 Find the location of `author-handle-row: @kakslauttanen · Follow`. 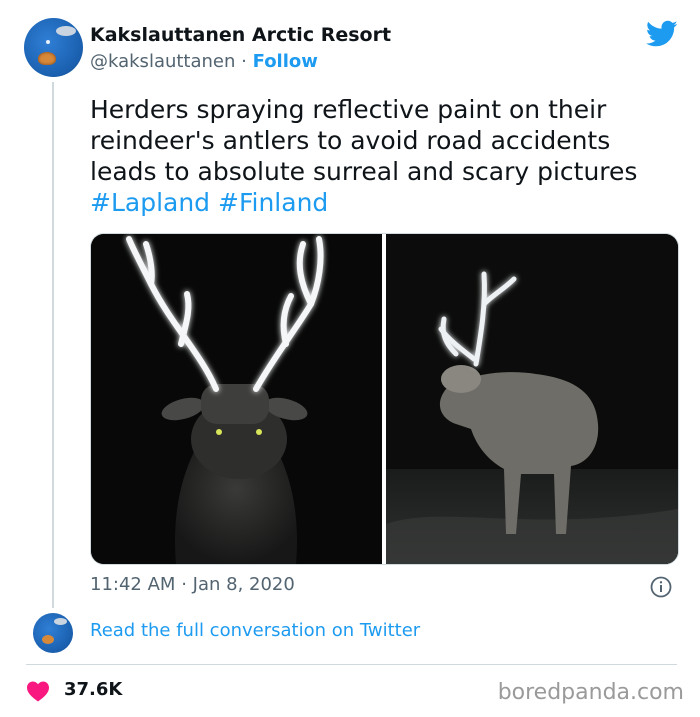

author-handle-row: @kakslauttanen · Follow is located at coordinates (204, 61).